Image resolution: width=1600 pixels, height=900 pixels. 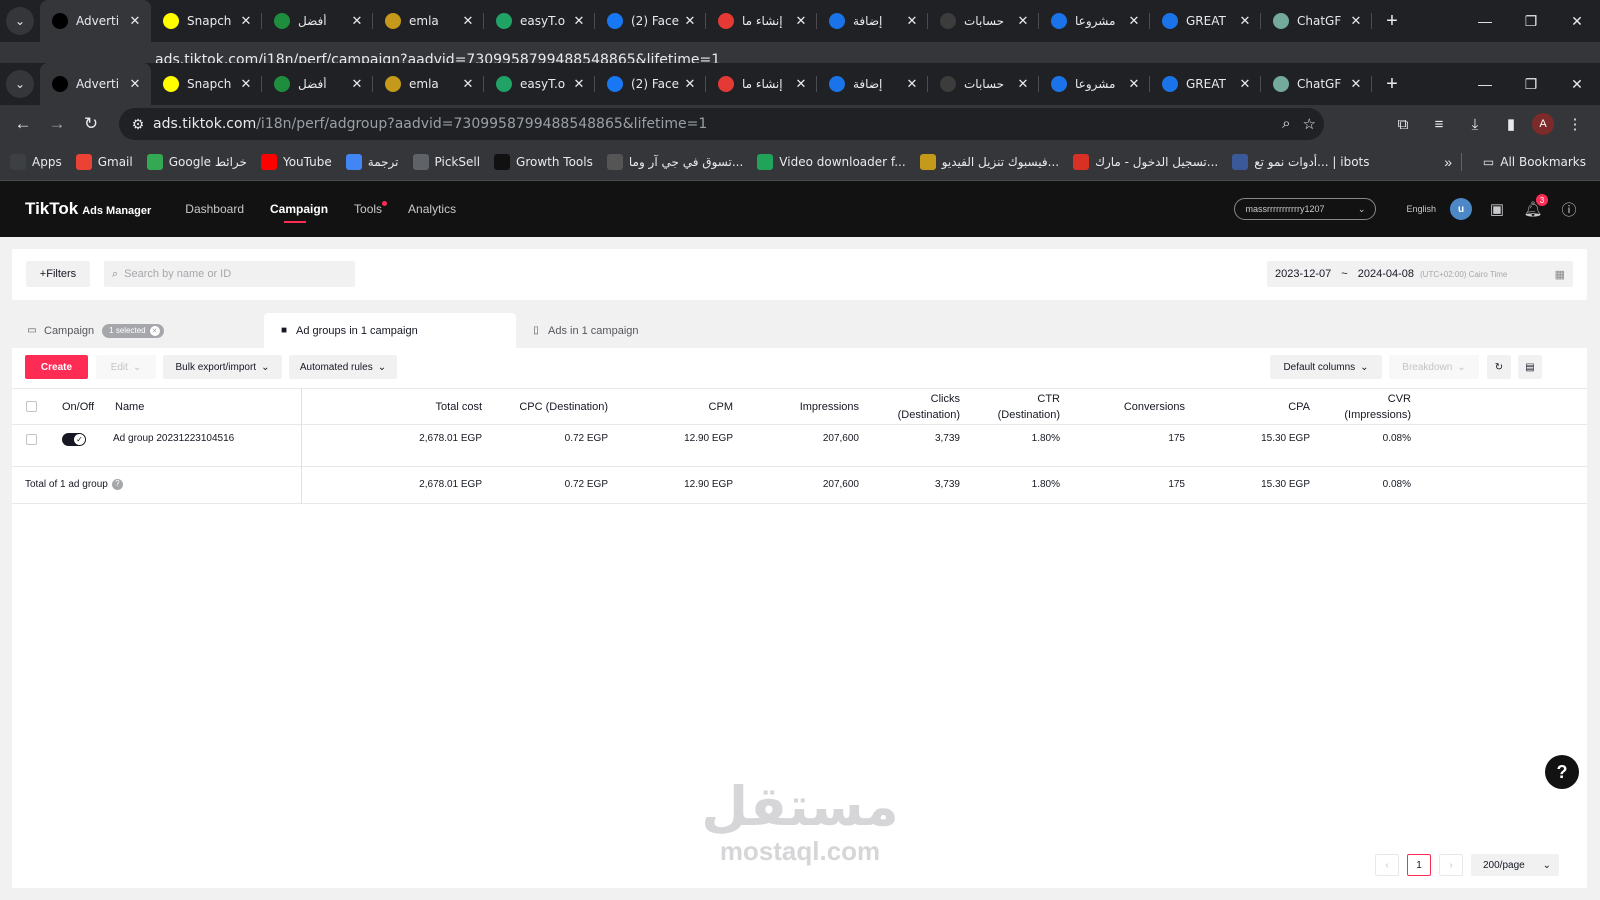 I want to click on side-panel-icon: ▮, so click(x=1511, y=124).